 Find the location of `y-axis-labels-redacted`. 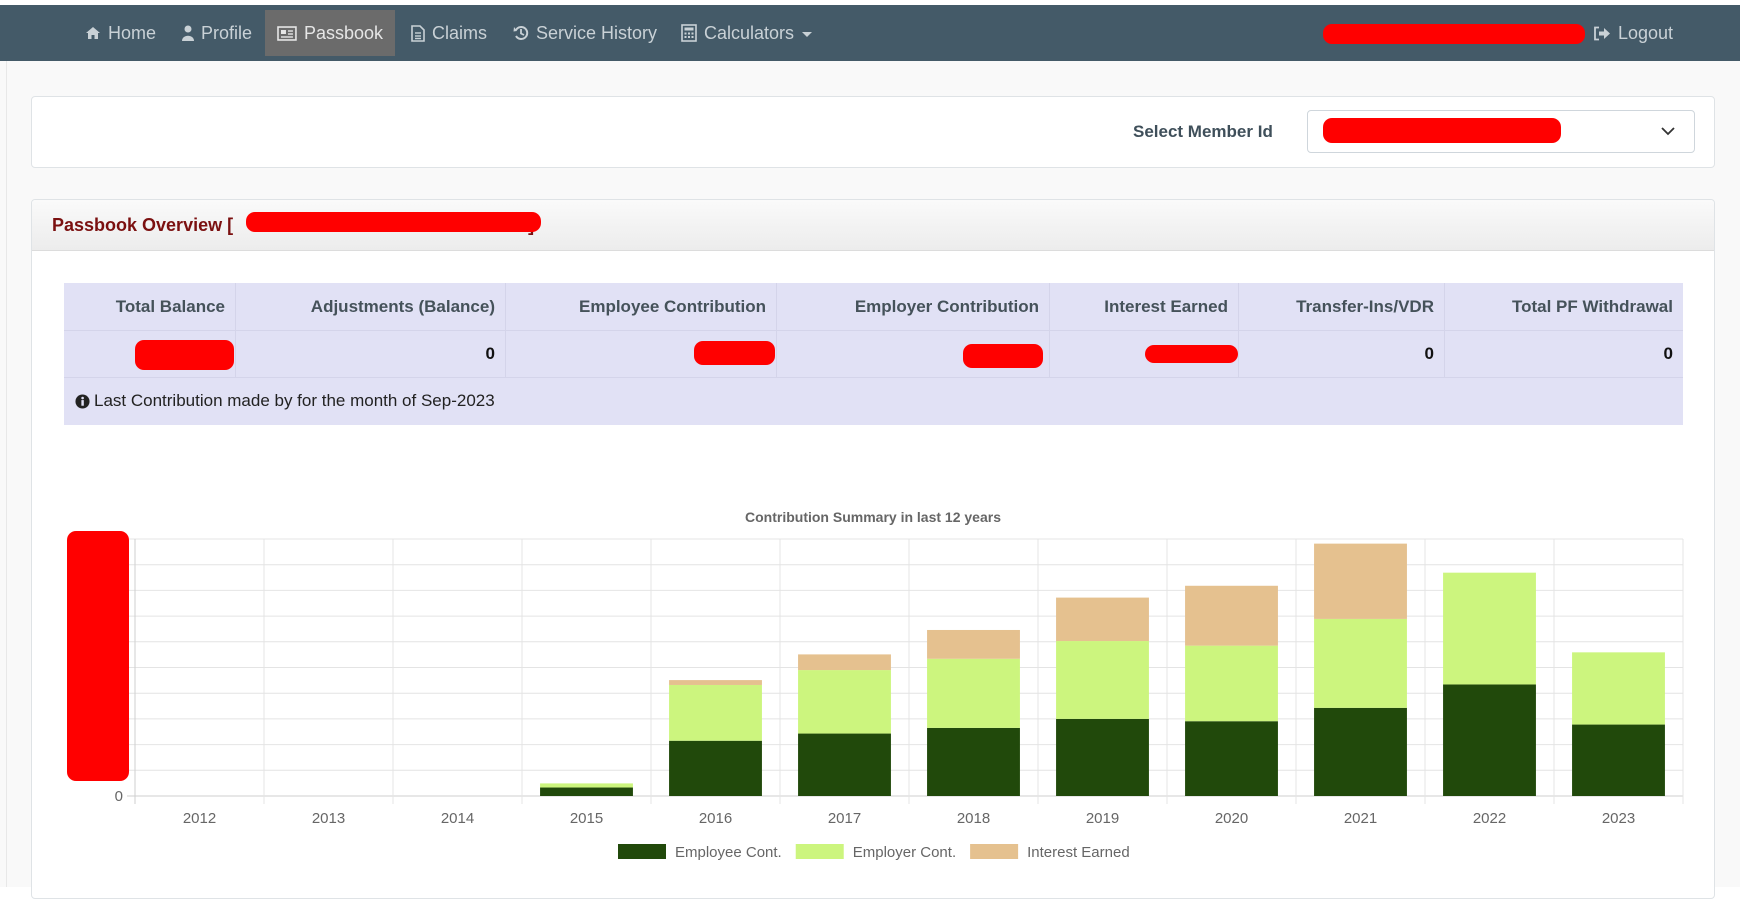

y-axis-labels-redacted is located at coordinates (98, 656).